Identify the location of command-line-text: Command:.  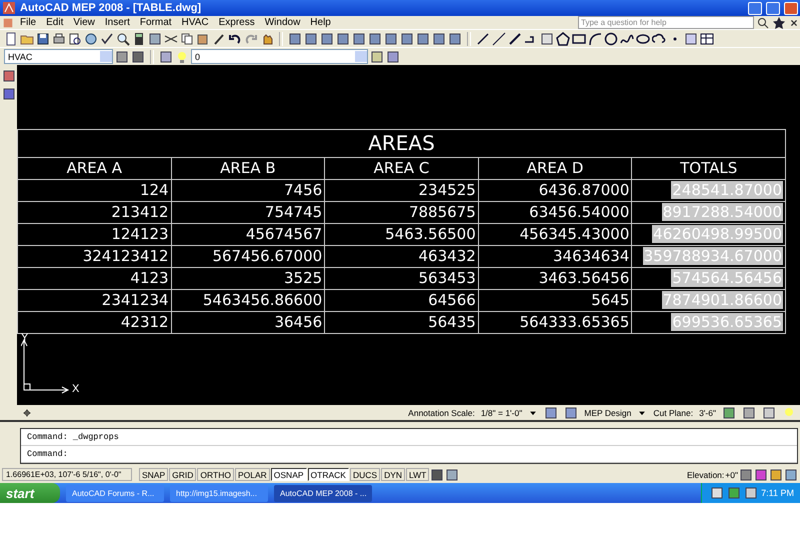
(47, 454).